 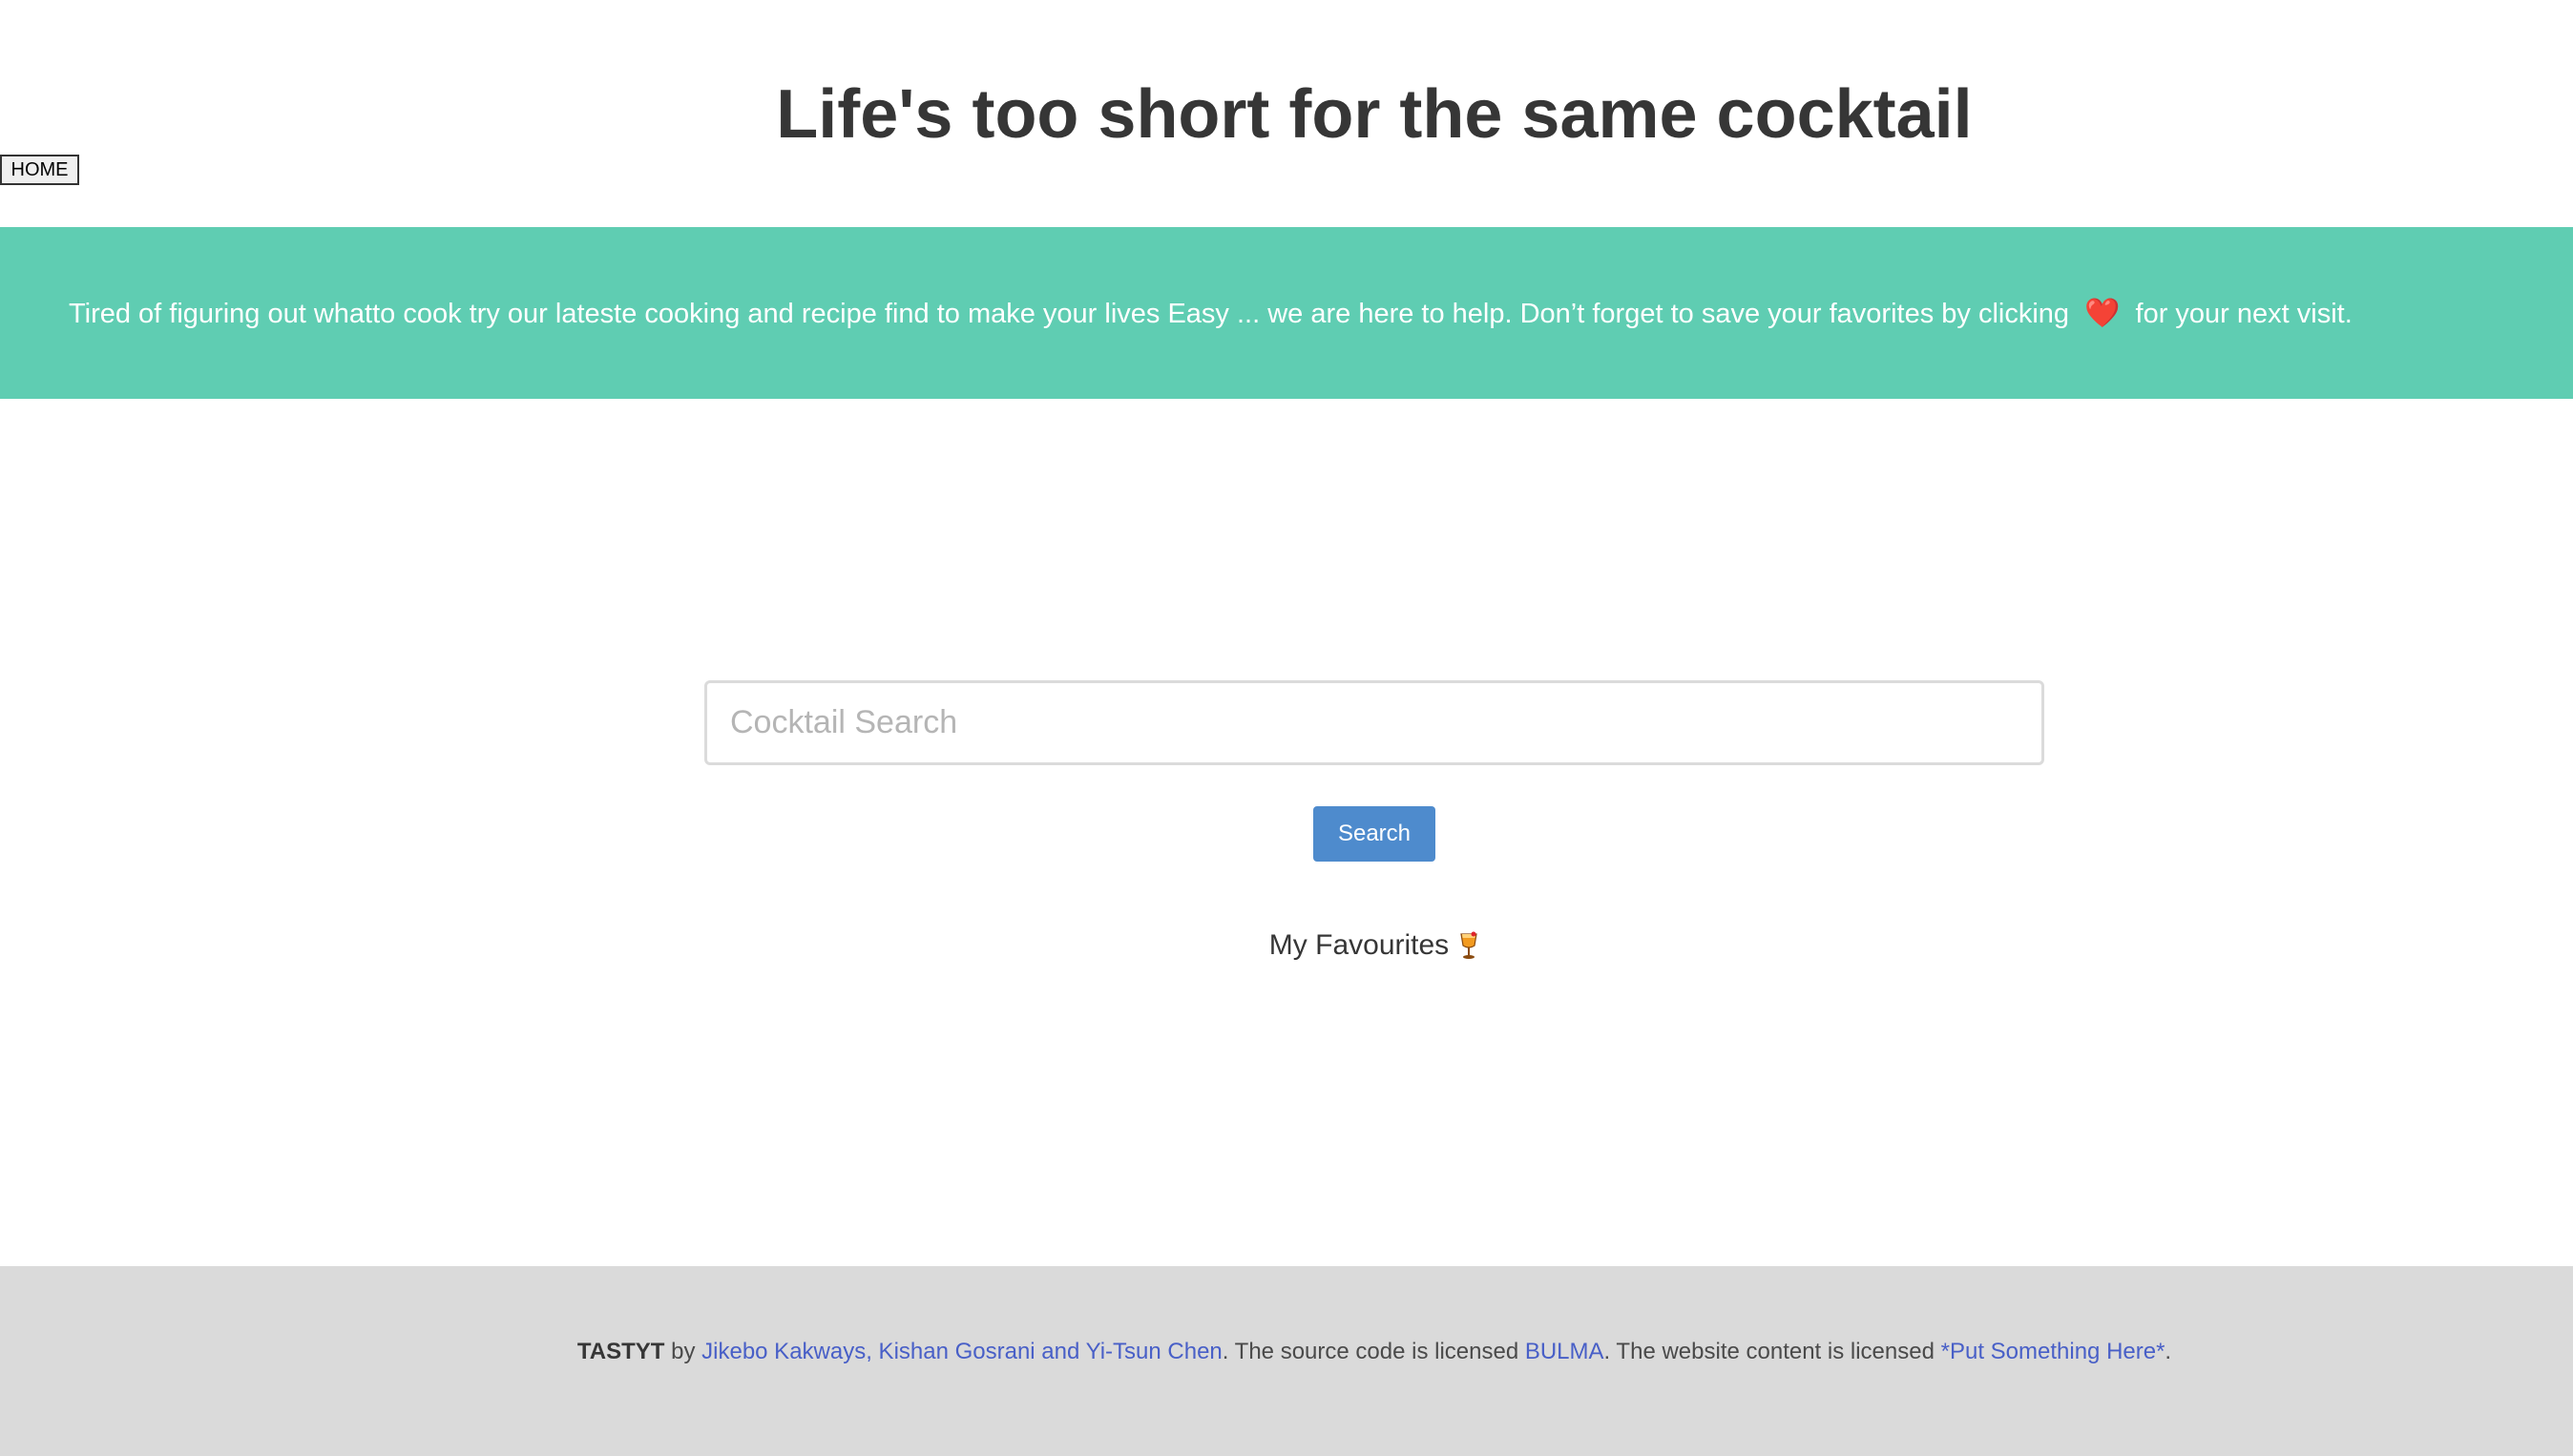 I want to click on footer-source-license-link: BULMA, so click(x=1565, y=1352).